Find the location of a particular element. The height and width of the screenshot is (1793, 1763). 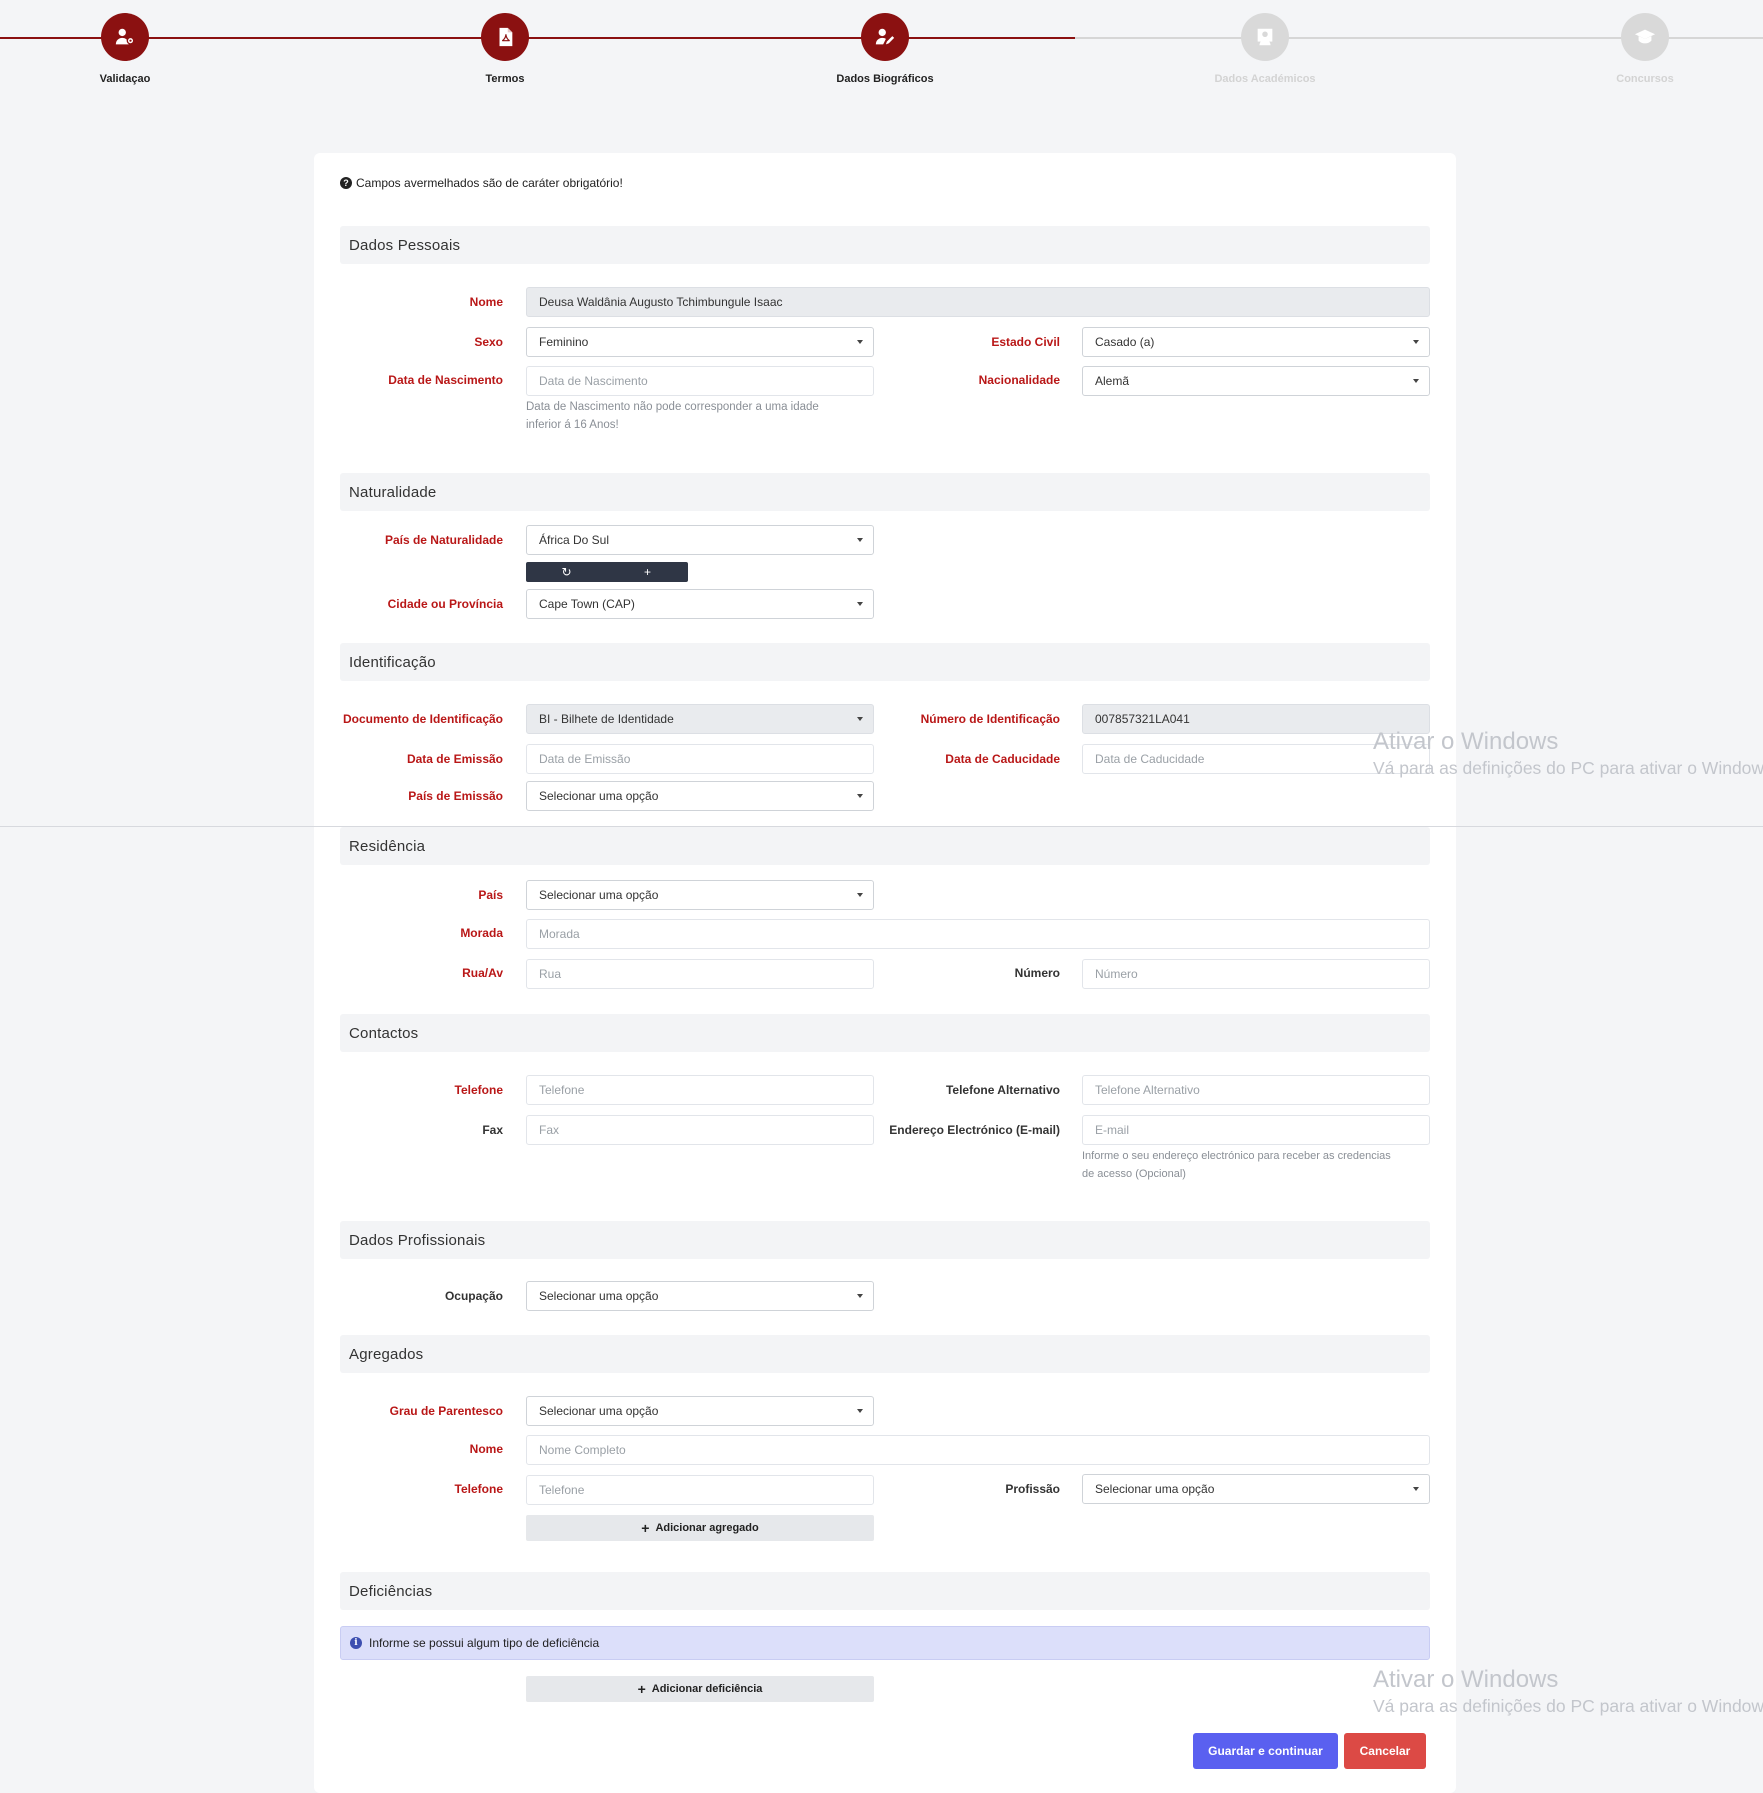

agregado-nome-label: Nome is located at coordinates (486, 1449).